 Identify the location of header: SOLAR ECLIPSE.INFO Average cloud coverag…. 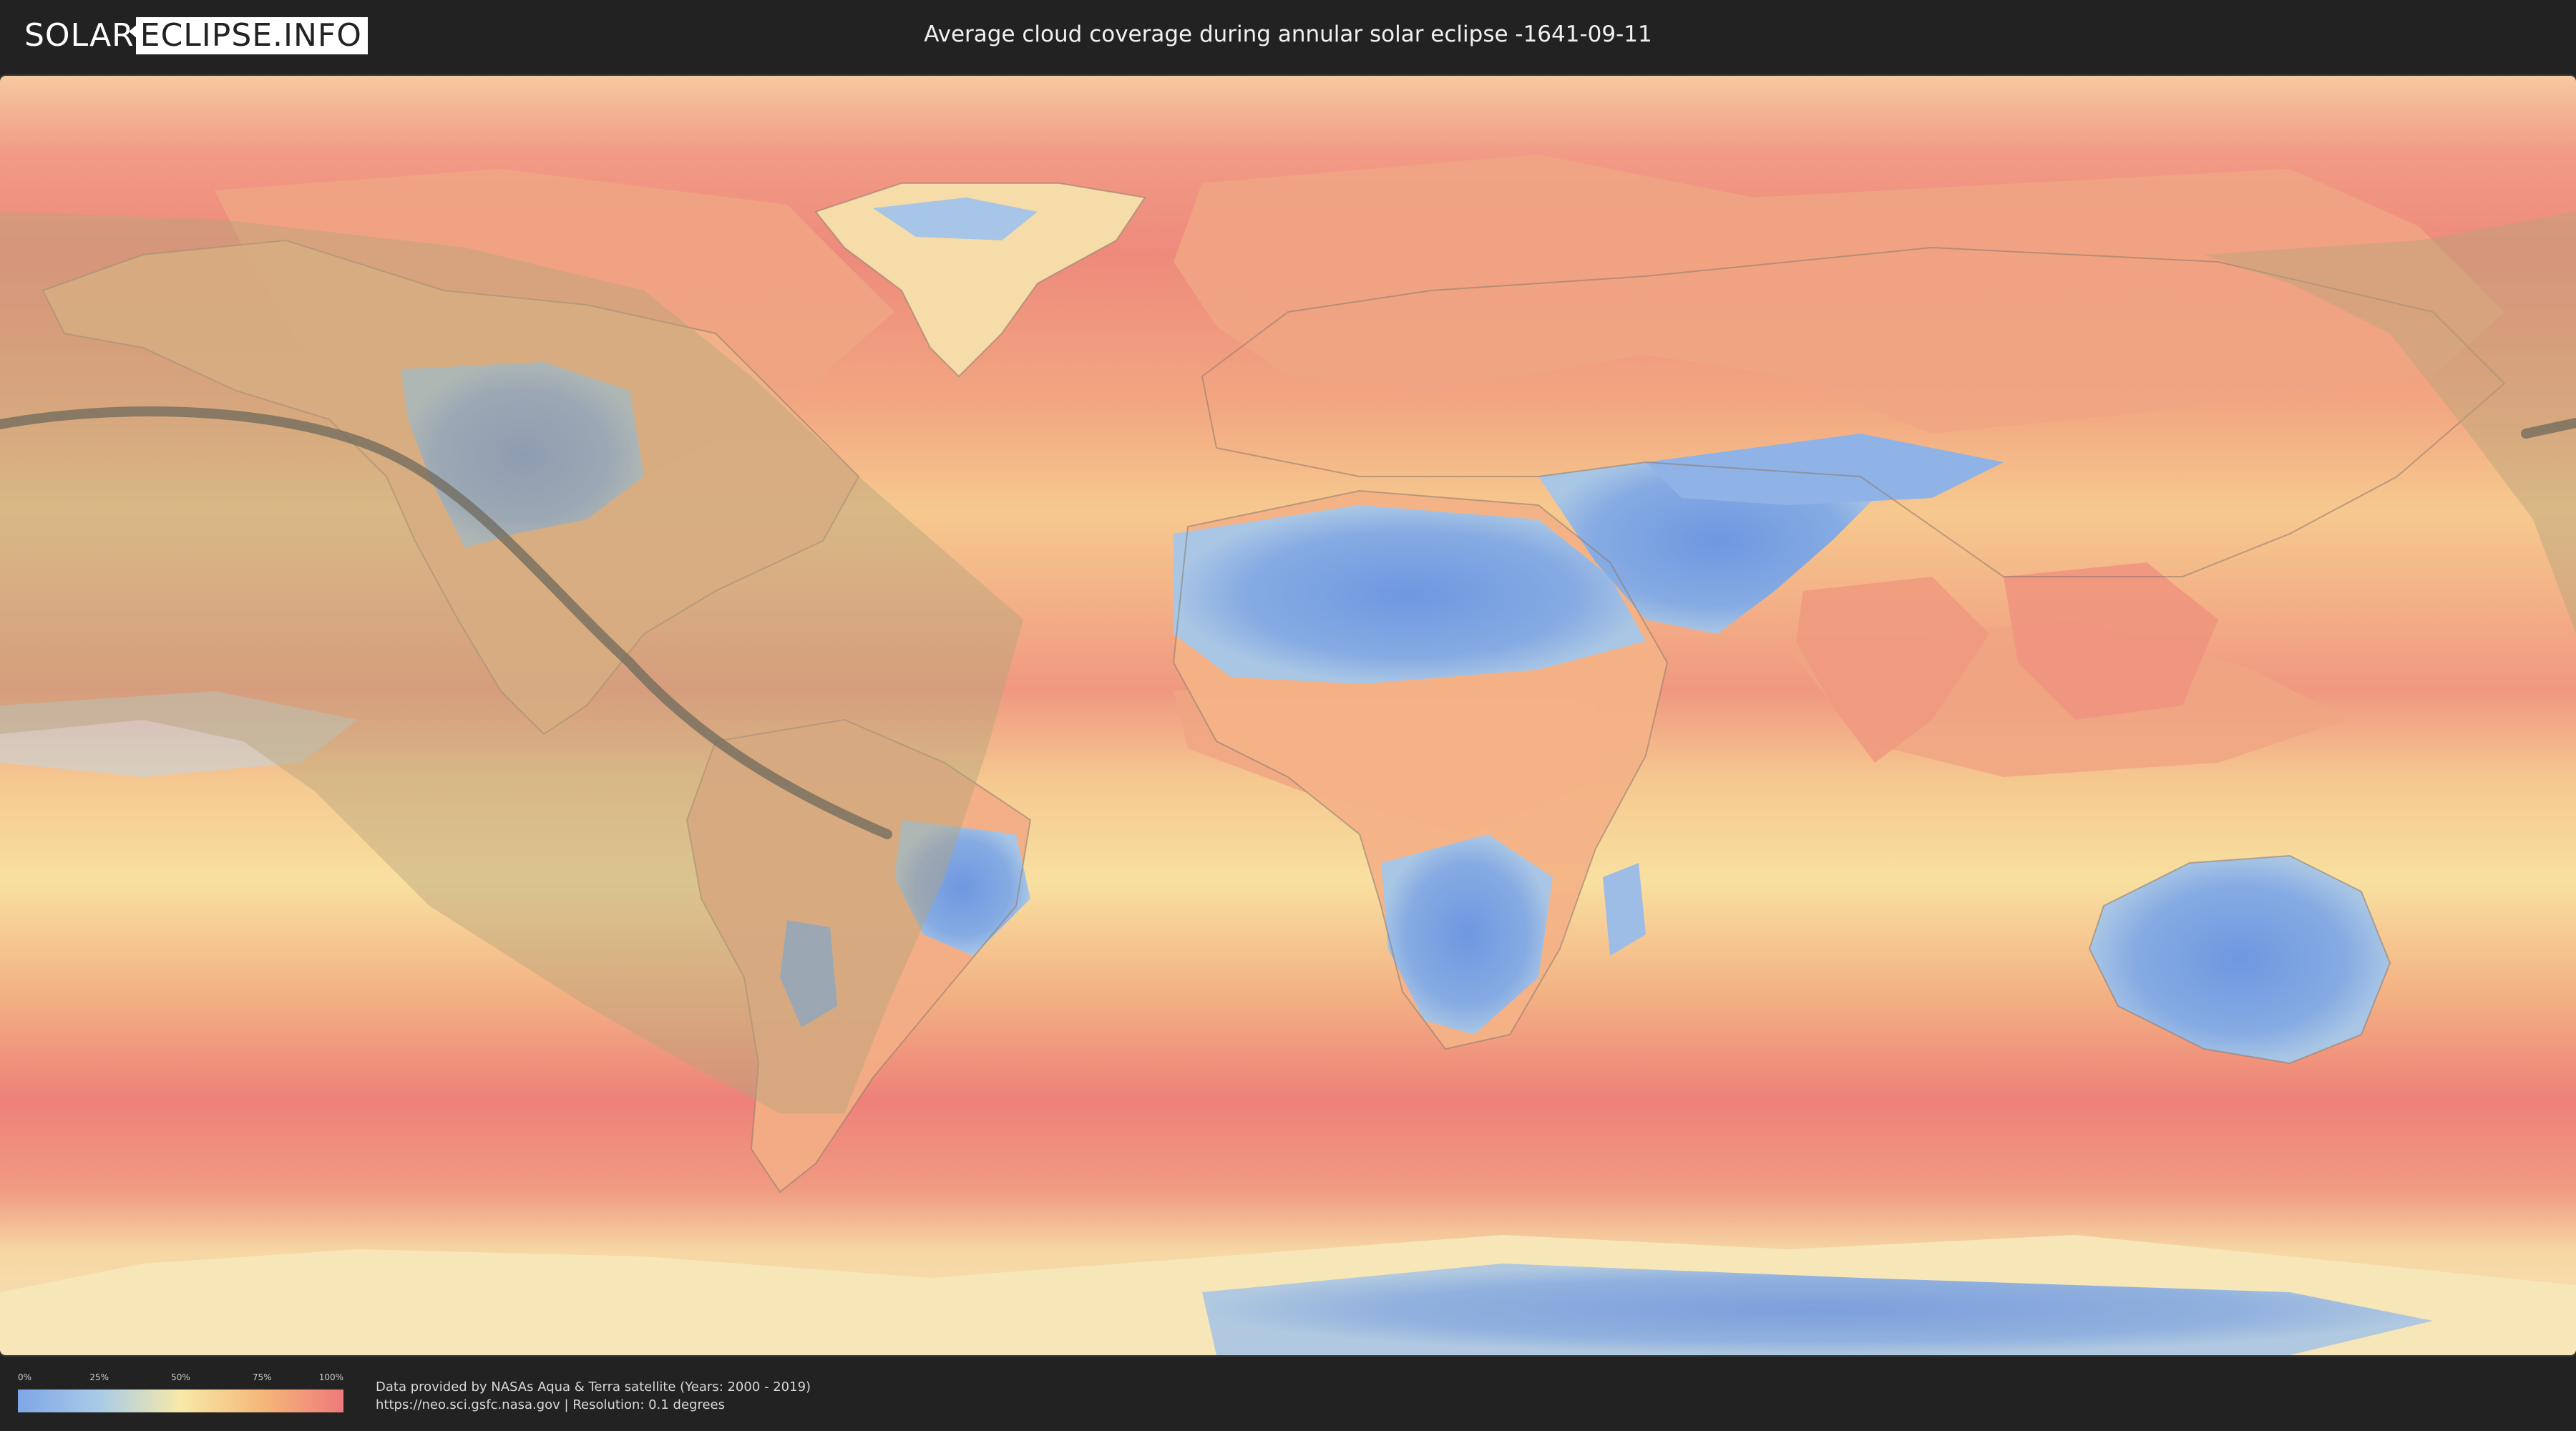
(1288, 37).